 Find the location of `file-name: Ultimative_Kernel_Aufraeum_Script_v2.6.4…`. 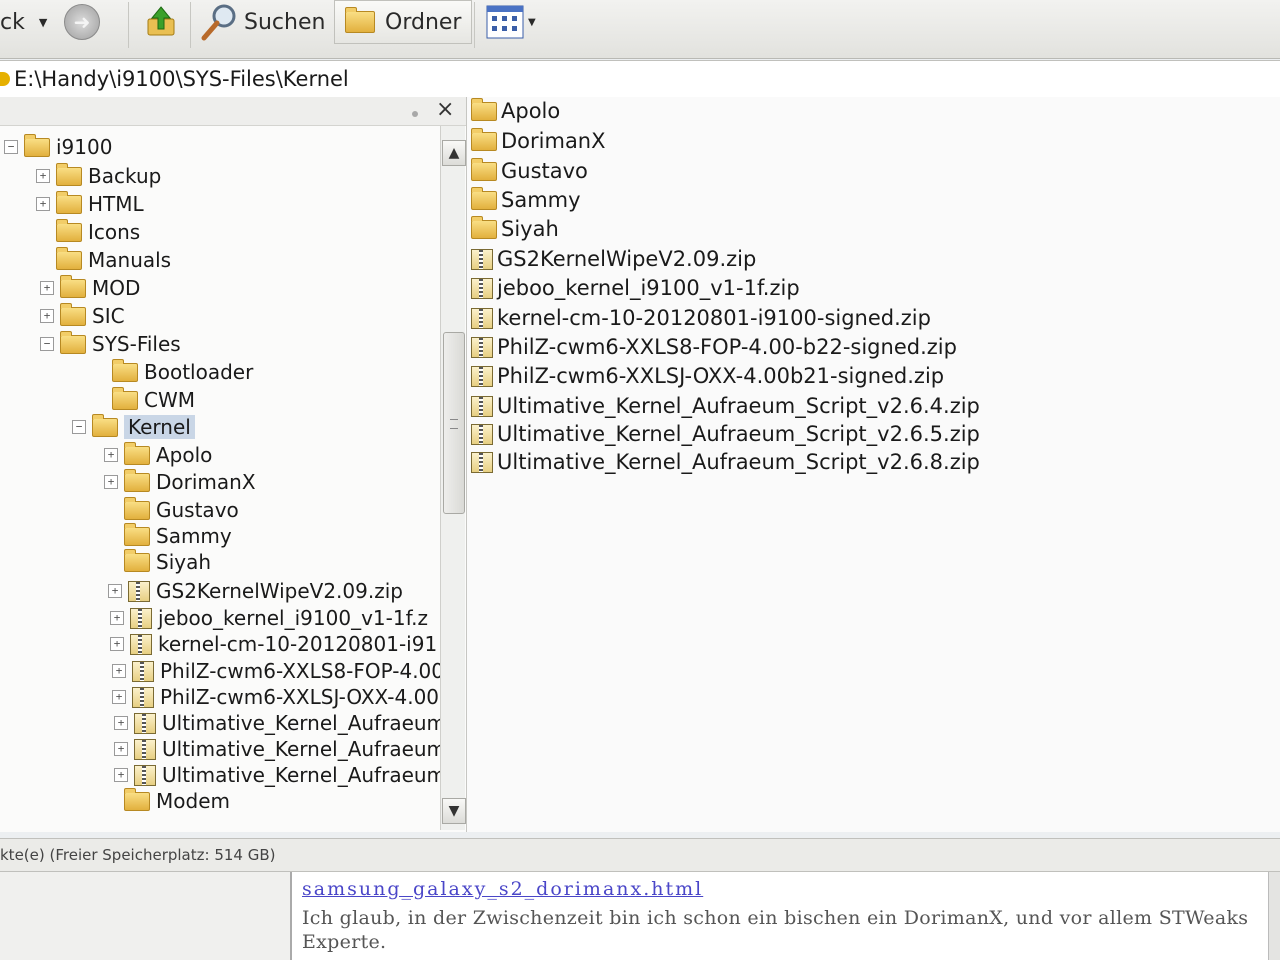

file-name: Ultimative_Kernel_Aufraeum_Script_v2.6.4… is located at coordinates (738, 406).